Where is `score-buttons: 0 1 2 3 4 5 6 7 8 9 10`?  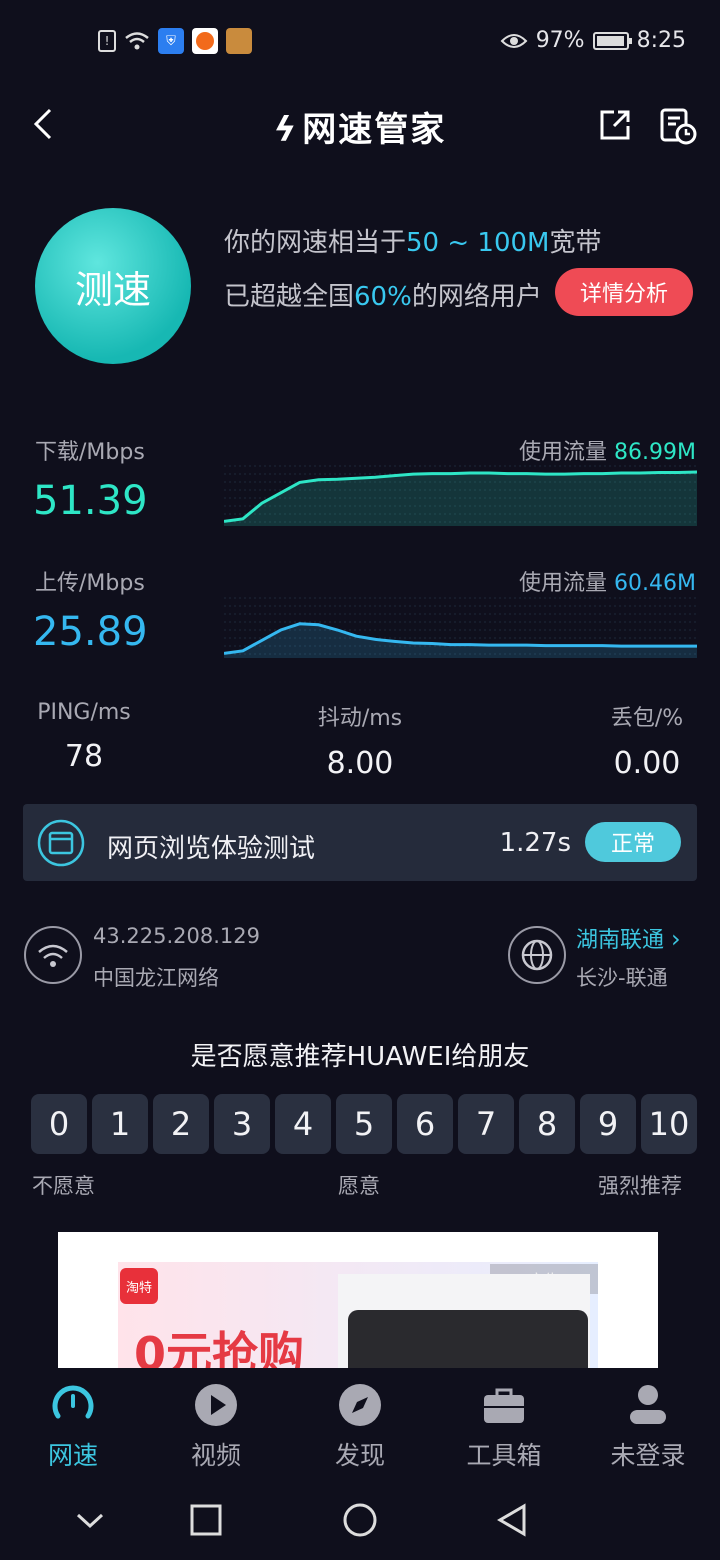
score-buttons: 0 1 2 3 4 5 6 7 8 9 10 is located at coordinates (364, 1124).